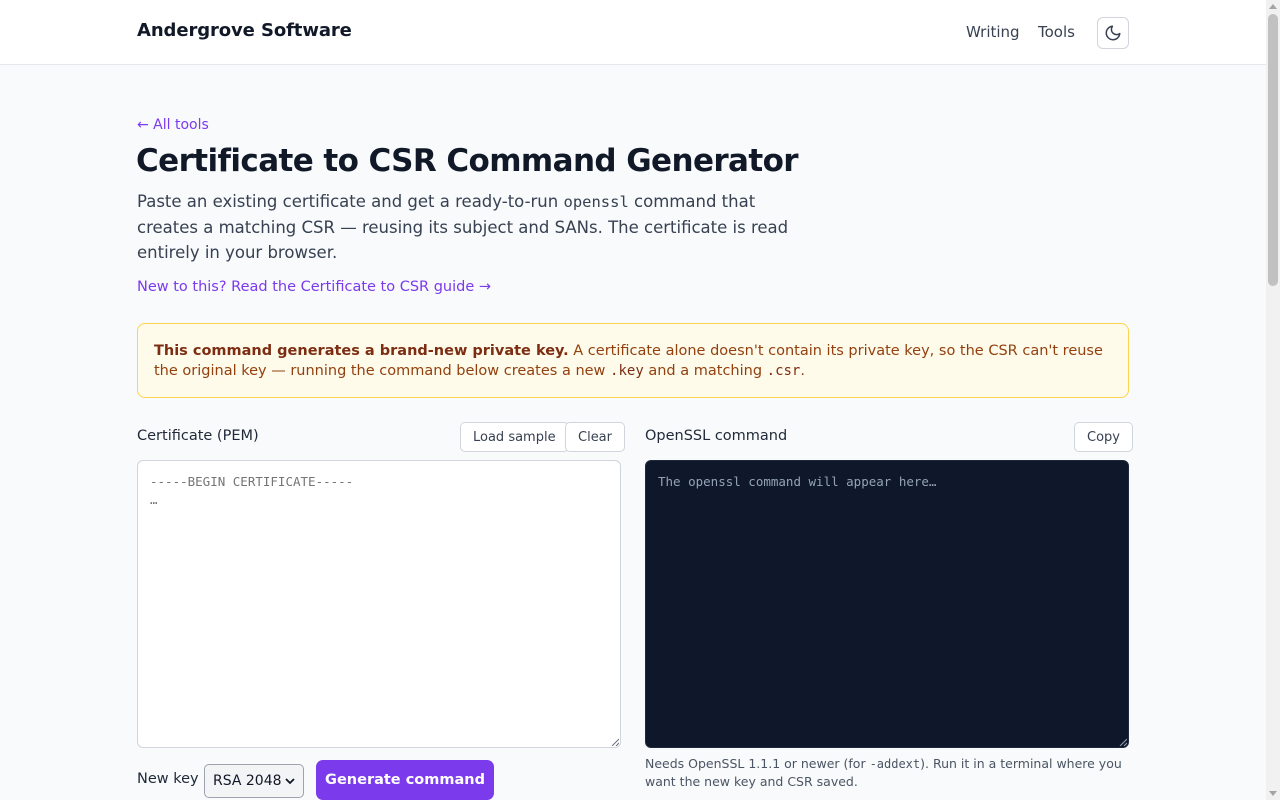 This screenshot has width=1280, height=800. Describe the element at coordinates (379, 604) in the screenshot. I see `certificate-input` at that location.